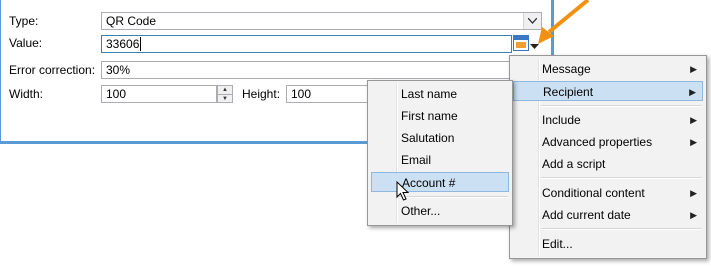 The height and width of the screenshot is (269, 711). What do you see at coordinates (225, 98) in the screenshot?
I see `spin-down-icon: ▼` at bounding box center [225, 98].